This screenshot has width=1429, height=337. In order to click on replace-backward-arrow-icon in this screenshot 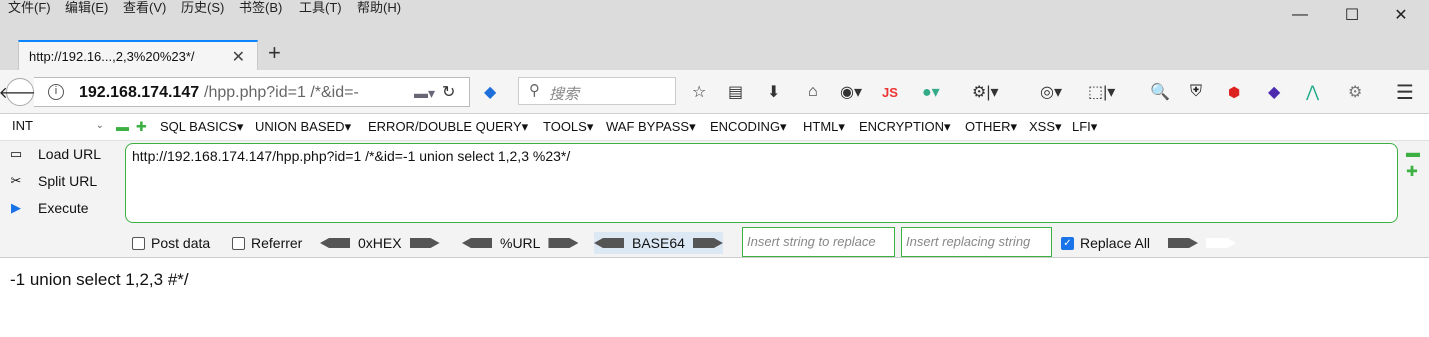, I will do `click(1221, 243)`.